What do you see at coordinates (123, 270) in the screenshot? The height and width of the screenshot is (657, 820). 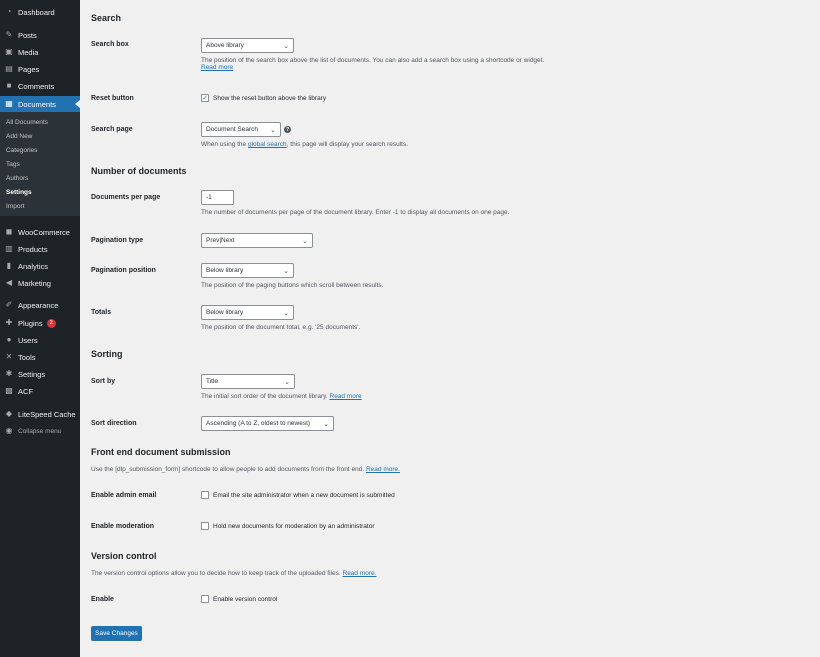 I see `pagination-position-label: Pagination position` at bounding box center [123, 270].